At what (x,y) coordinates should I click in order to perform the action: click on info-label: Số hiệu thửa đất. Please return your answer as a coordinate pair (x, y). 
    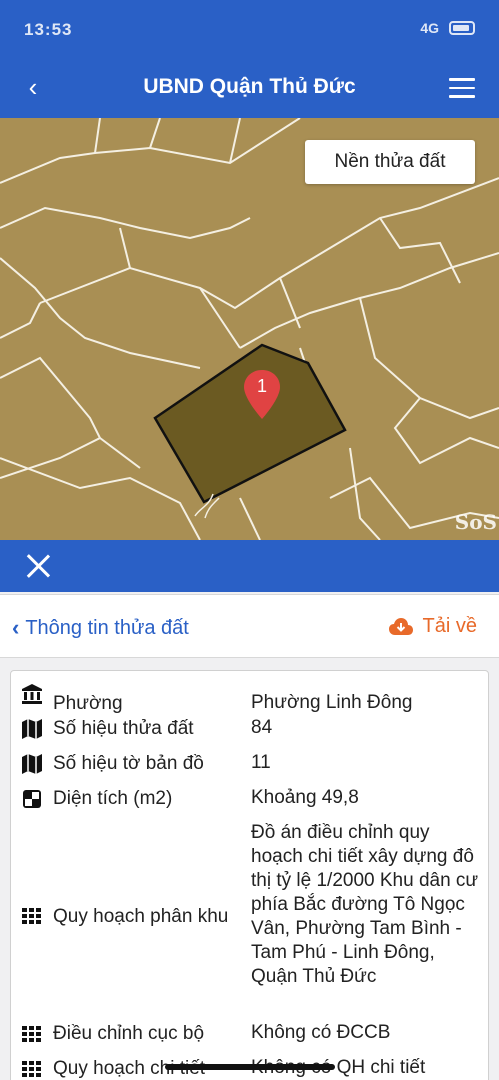
    Looking at the image, I should click on (123, 728).